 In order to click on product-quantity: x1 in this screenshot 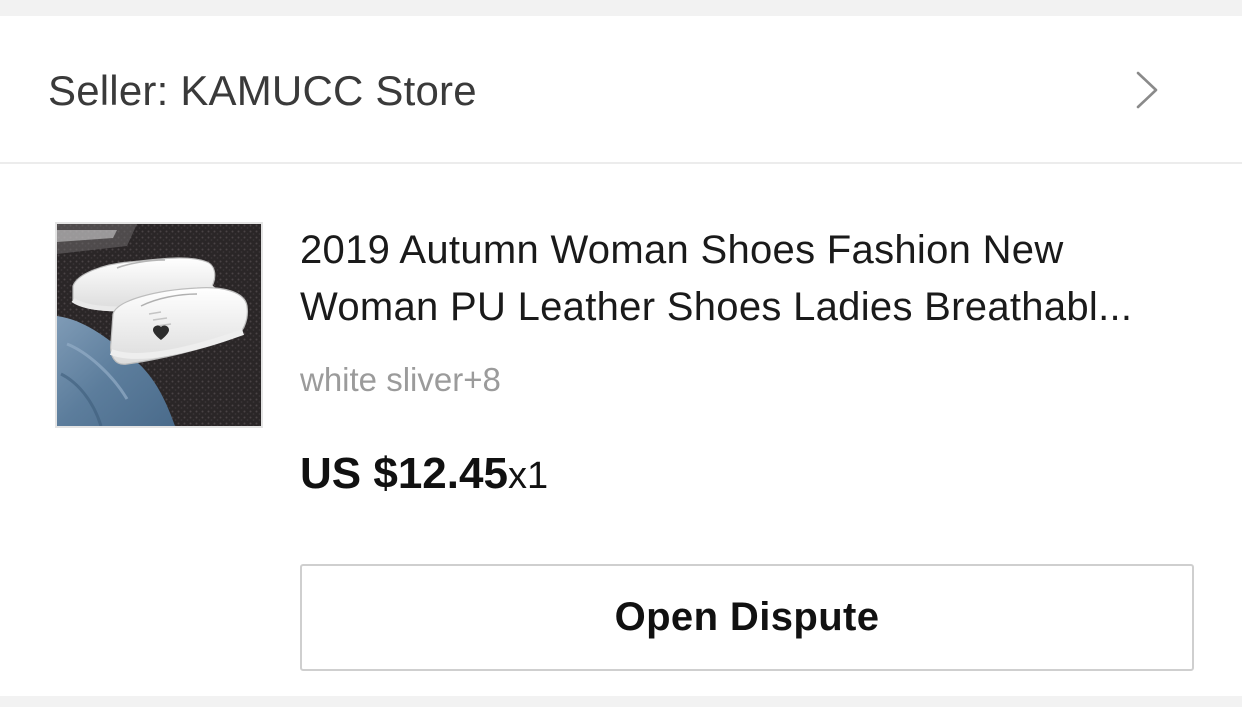, I will do `click(528, 476)`.